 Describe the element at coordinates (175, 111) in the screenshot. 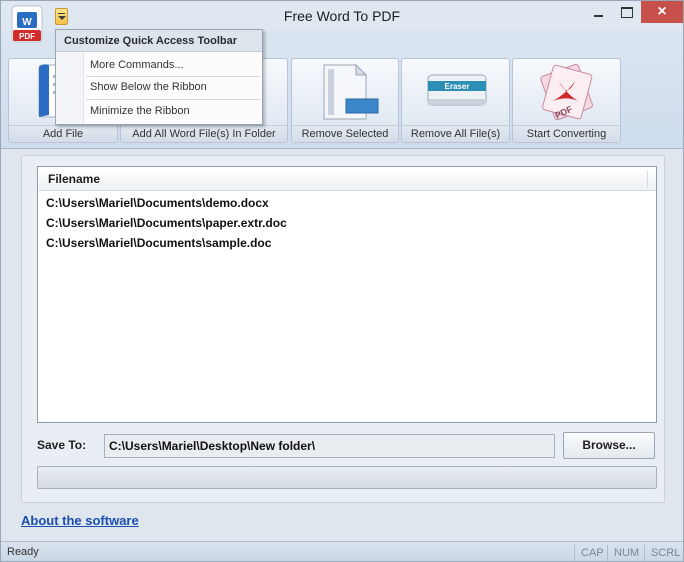

I see `menu-item-minimize-ribbon: Minimize the Ribbon` at that location.